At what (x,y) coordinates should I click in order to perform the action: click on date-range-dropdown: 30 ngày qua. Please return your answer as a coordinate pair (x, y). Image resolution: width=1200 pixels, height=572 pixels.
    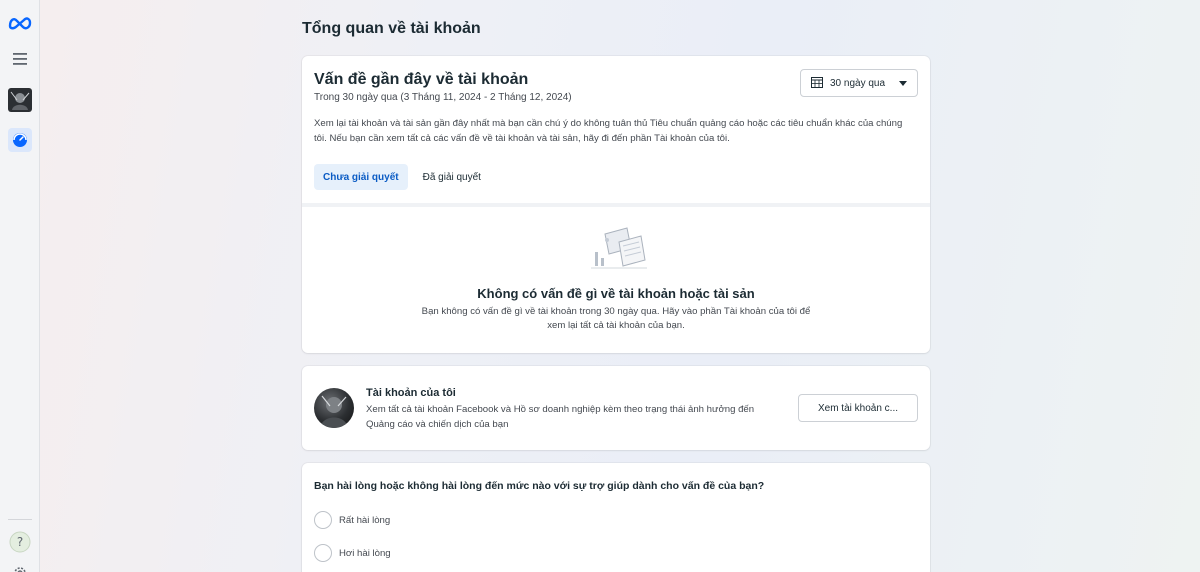
    Looking at the image, I should click on (859, 83).